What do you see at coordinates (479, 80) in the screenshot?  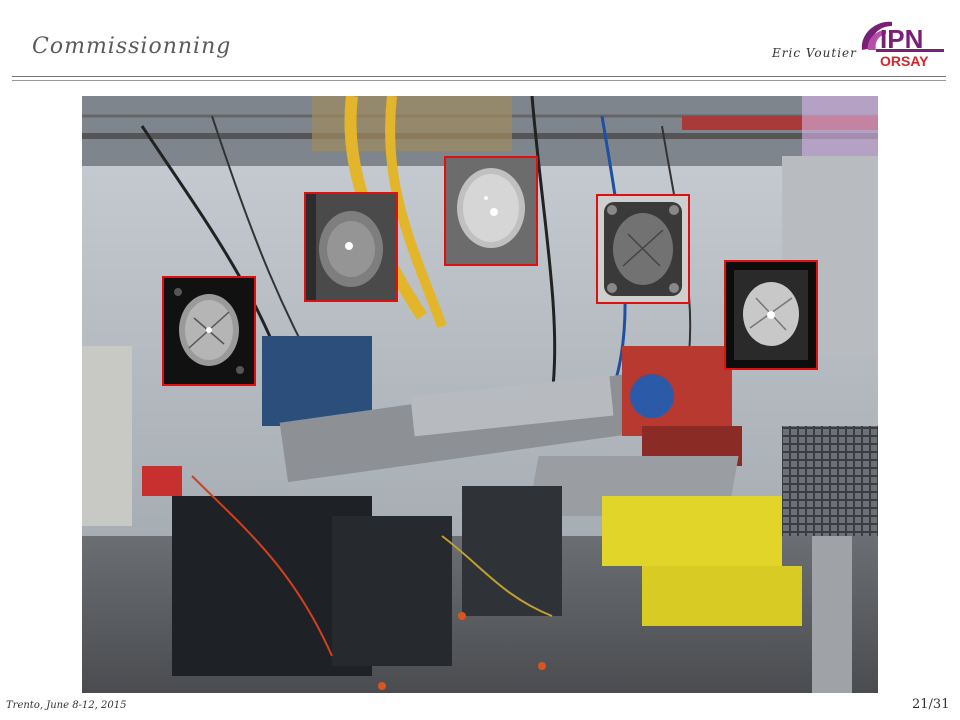 I see `header-rule-secondary` at bounding box center [479, 80].